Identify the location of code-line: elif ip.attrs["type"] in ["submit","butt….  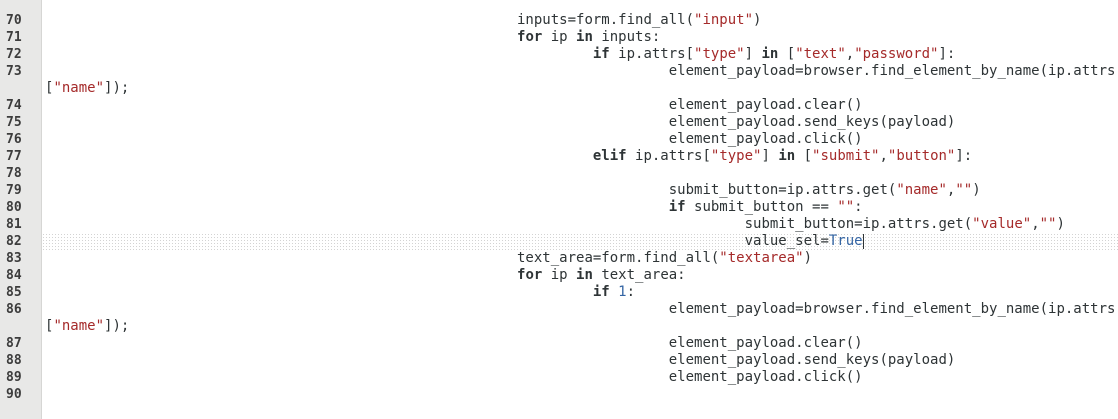
(580, 156).